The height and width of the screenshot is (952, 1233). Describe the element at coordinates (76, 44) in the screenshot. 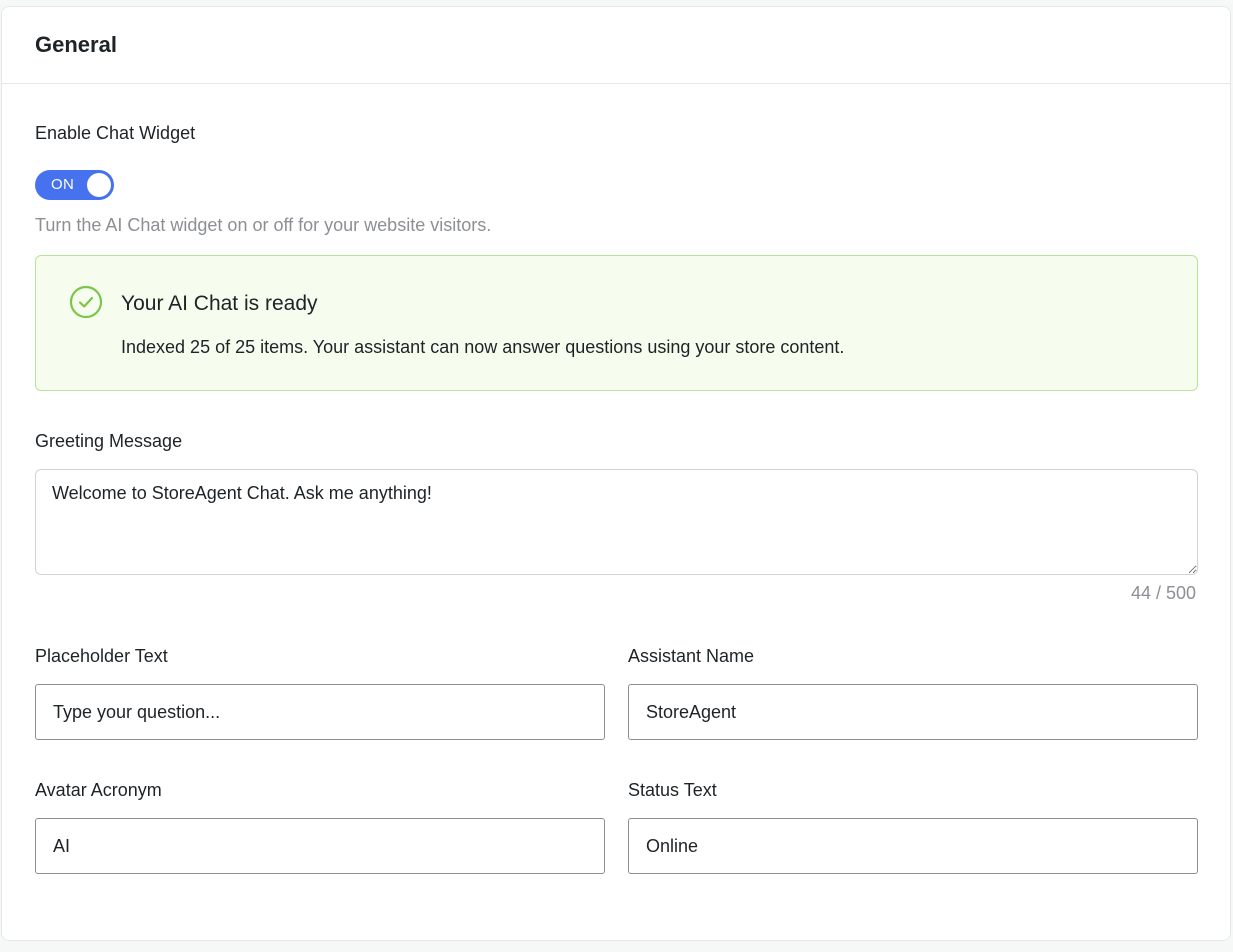

I see `section-title: General` at that location.